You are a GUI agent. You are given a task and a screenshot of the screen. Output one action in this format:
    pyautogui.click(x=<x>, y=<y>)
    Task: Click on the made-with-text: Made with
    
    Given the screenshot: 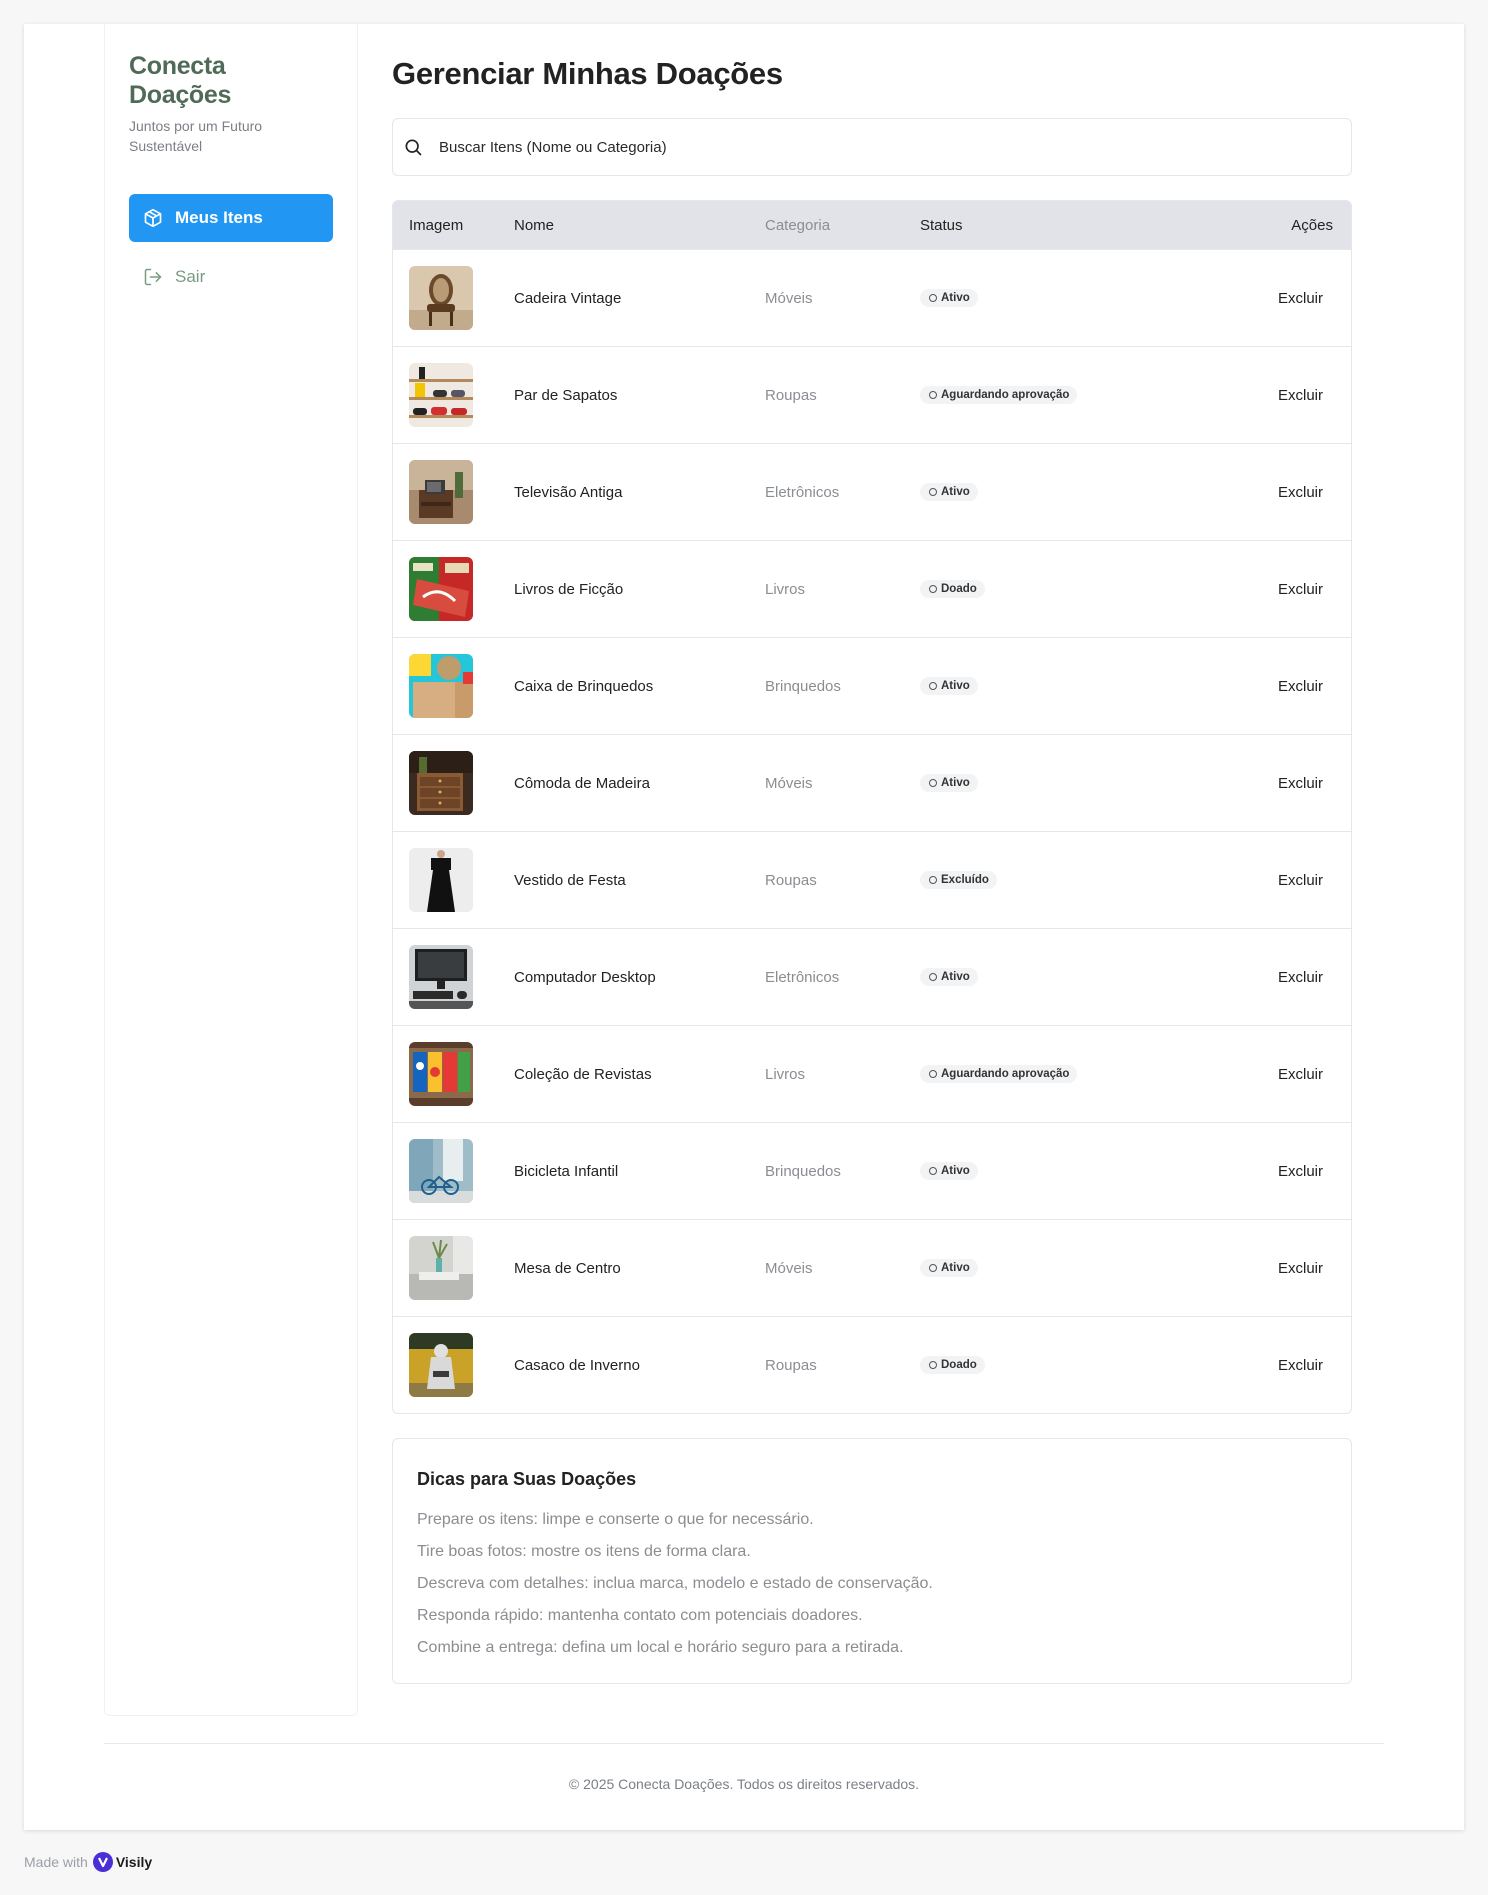 What is the action you would take?
    pyautogui.click(x=56, y=1862)
    